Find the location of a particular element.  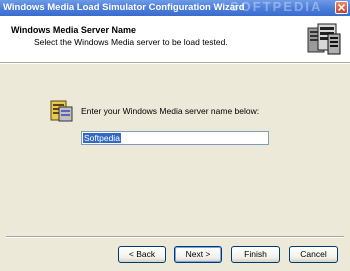

softpedia-watermark: SOFTPEDIA is located at coordinates (276, 7).